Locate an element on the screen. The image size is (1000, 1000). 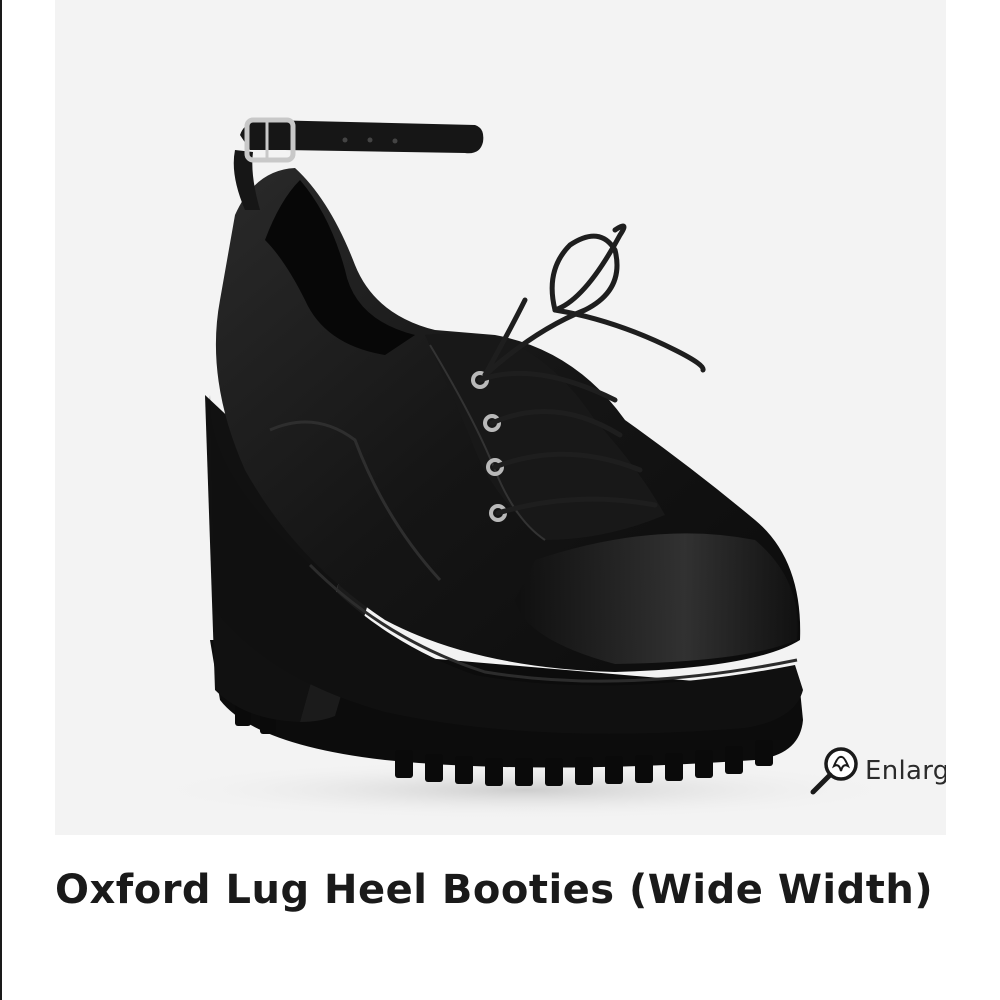
product-title: Oxford Lug Heel Booties (Wide Width) is located at coordinates (494, 890).